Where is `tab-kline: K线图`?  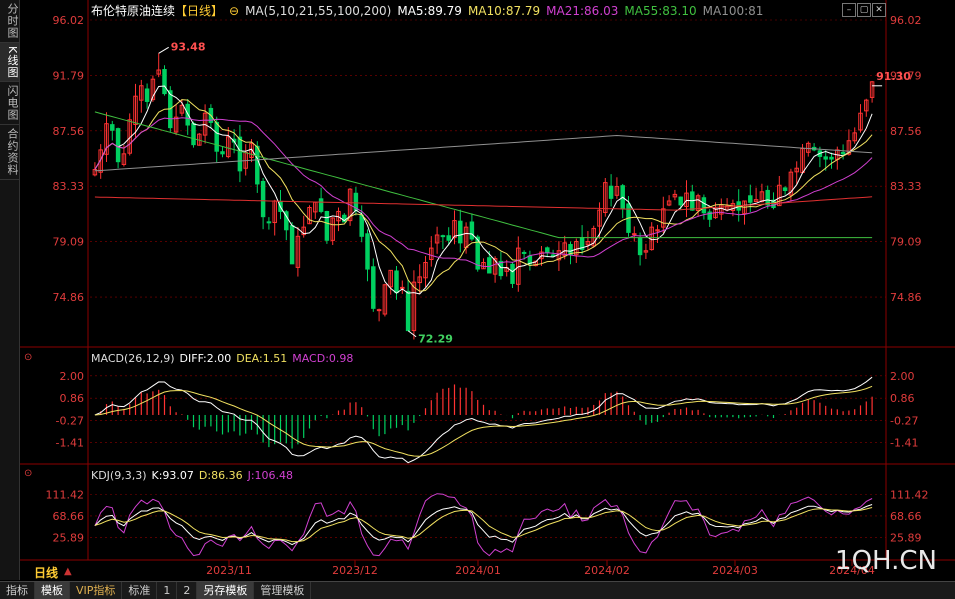 tab-kline: K线图 is located at coordinates (9, 63).